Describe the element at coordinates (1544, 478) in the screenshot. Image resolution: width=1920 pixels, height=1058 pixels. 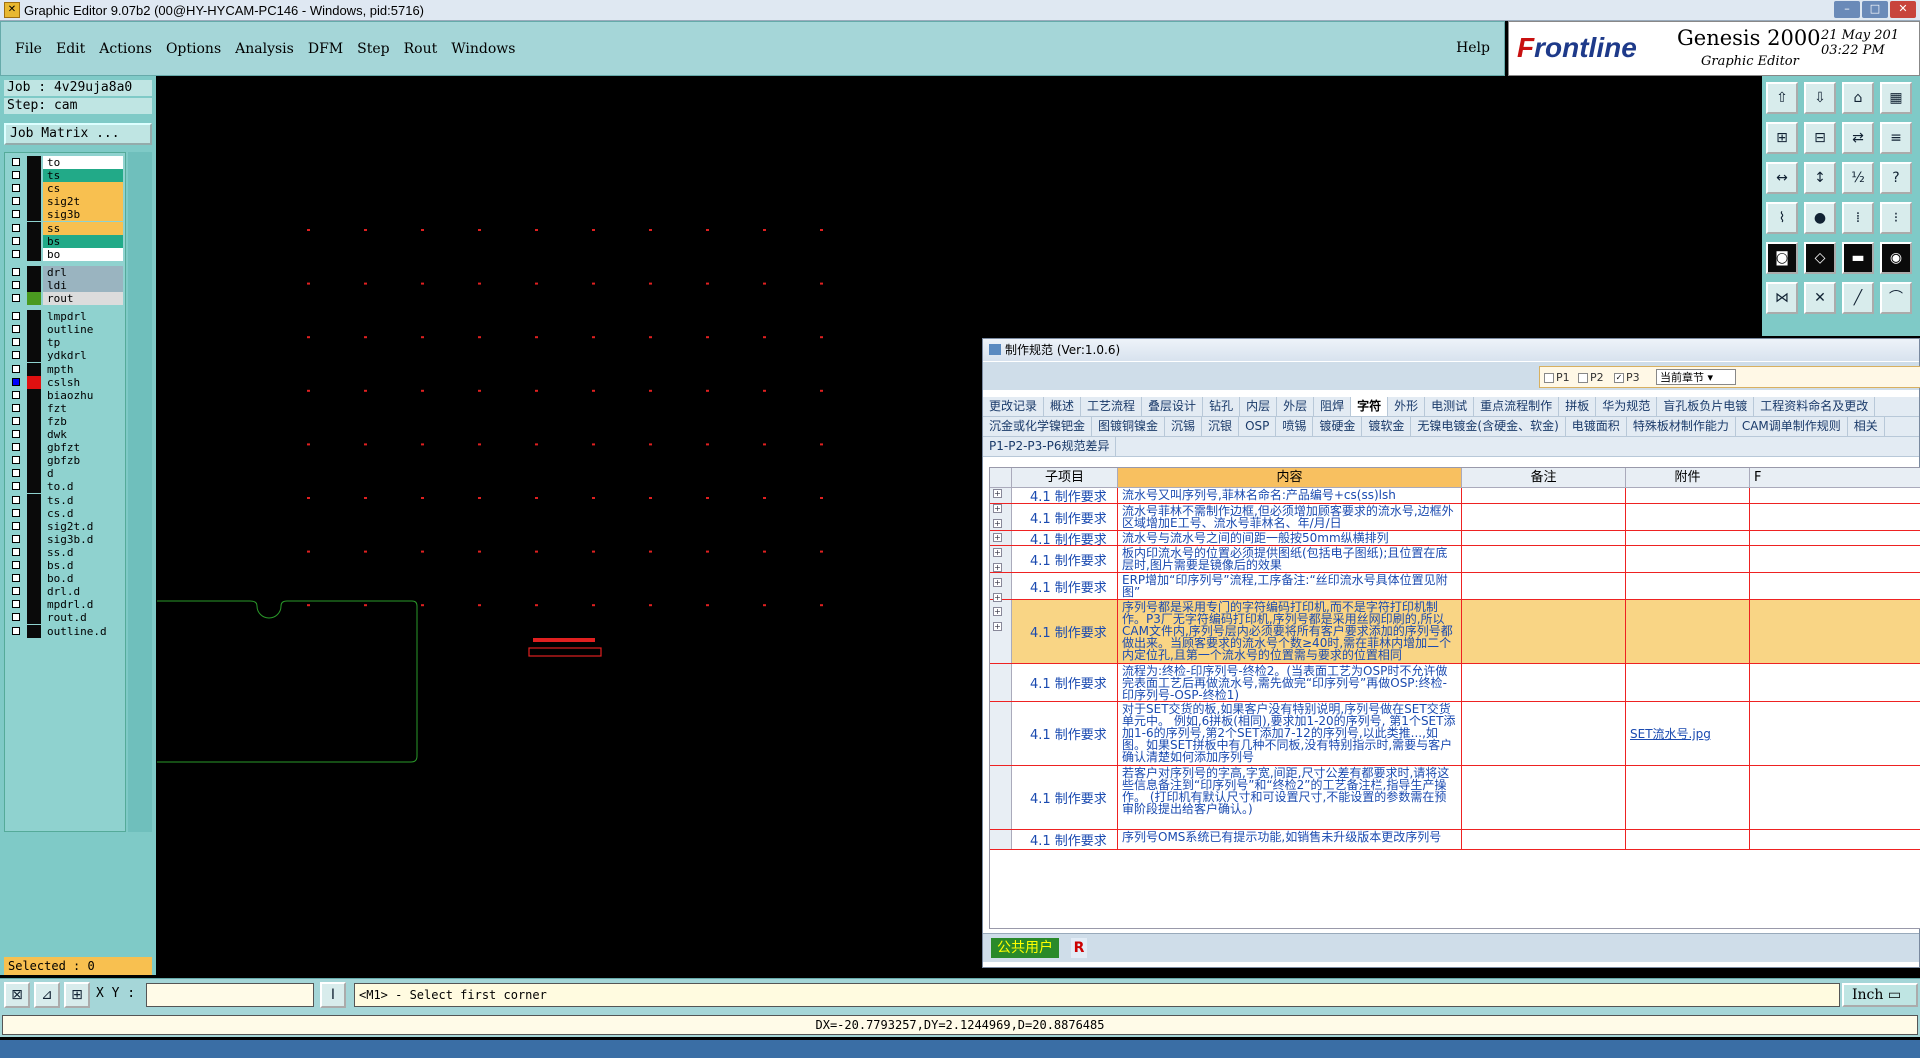
I see `col-header-remark: 备注` at that location.